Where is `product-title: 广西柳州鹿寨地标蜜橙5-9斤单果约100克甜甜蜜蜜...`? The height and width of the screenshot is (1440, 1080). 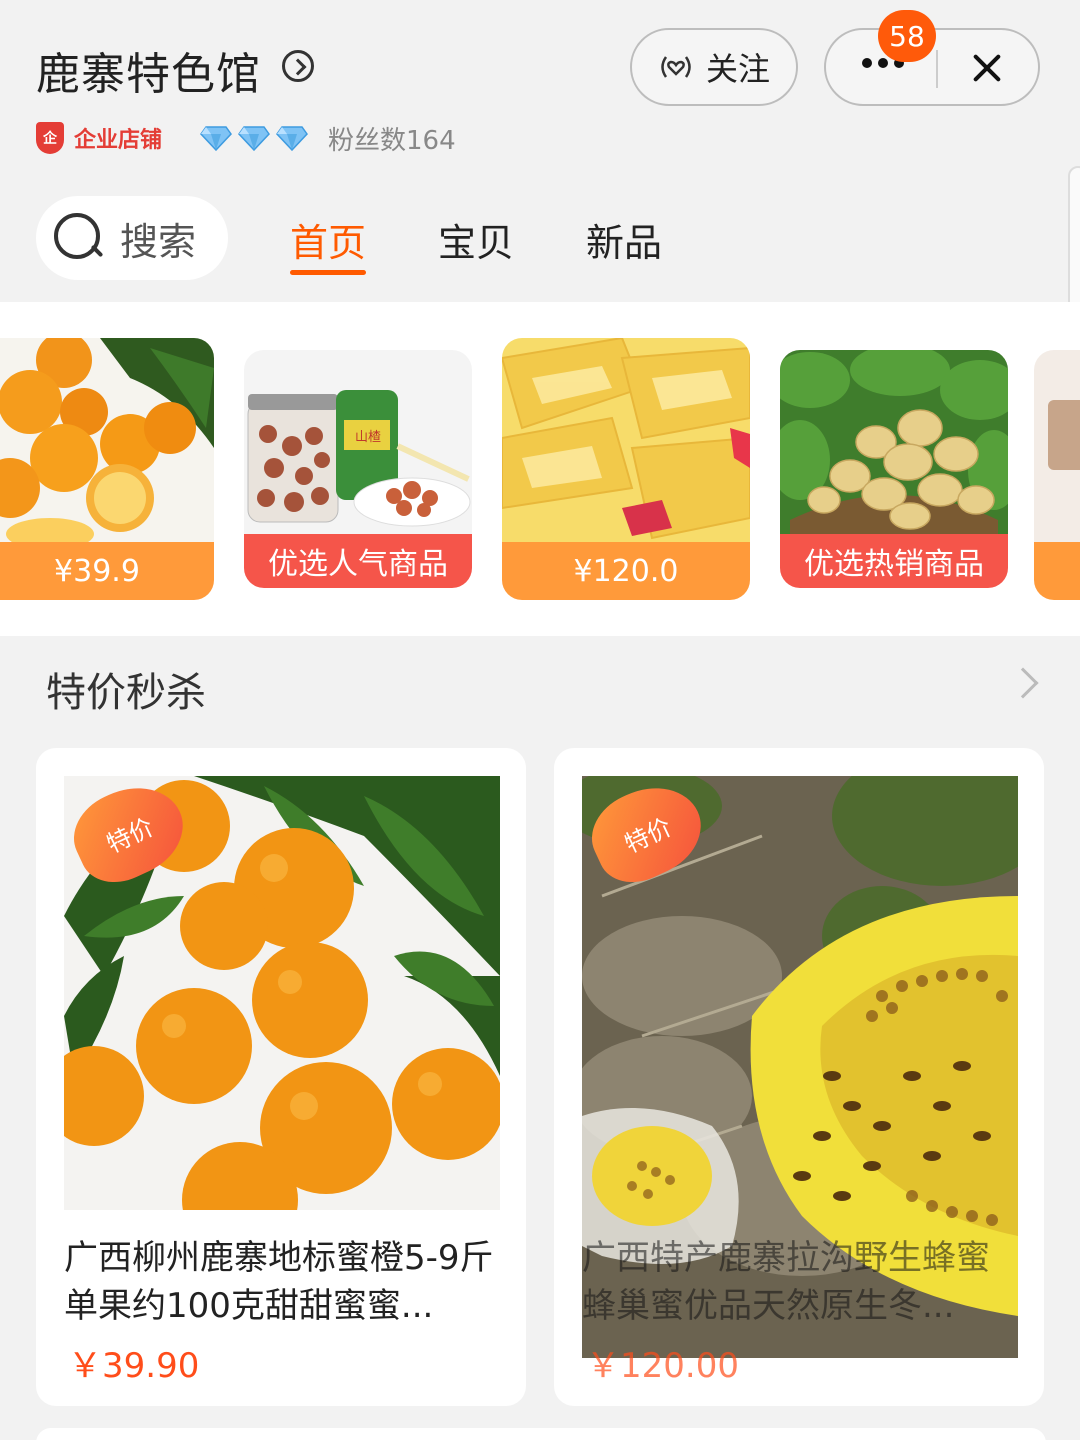
product-title: 广西柳州鹿寨地标蜜橙5-9斤单果约100克甜甜蜜蜜... is located at coordinates (279, 1282).